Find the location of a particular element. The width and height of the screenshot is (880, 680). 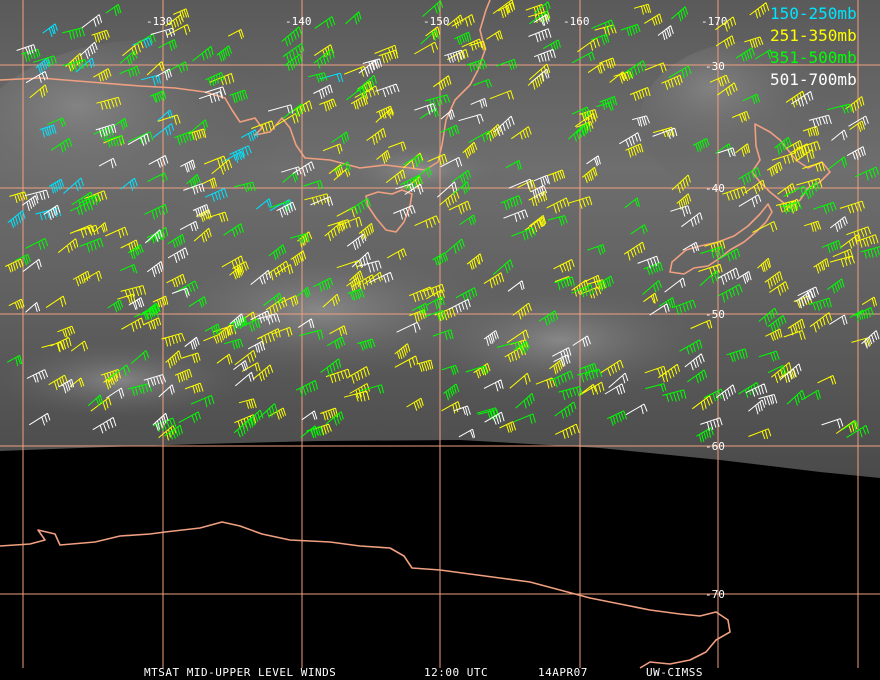

legend-item-150-250mb: 150-250mb is located at coordinates (813, 13).